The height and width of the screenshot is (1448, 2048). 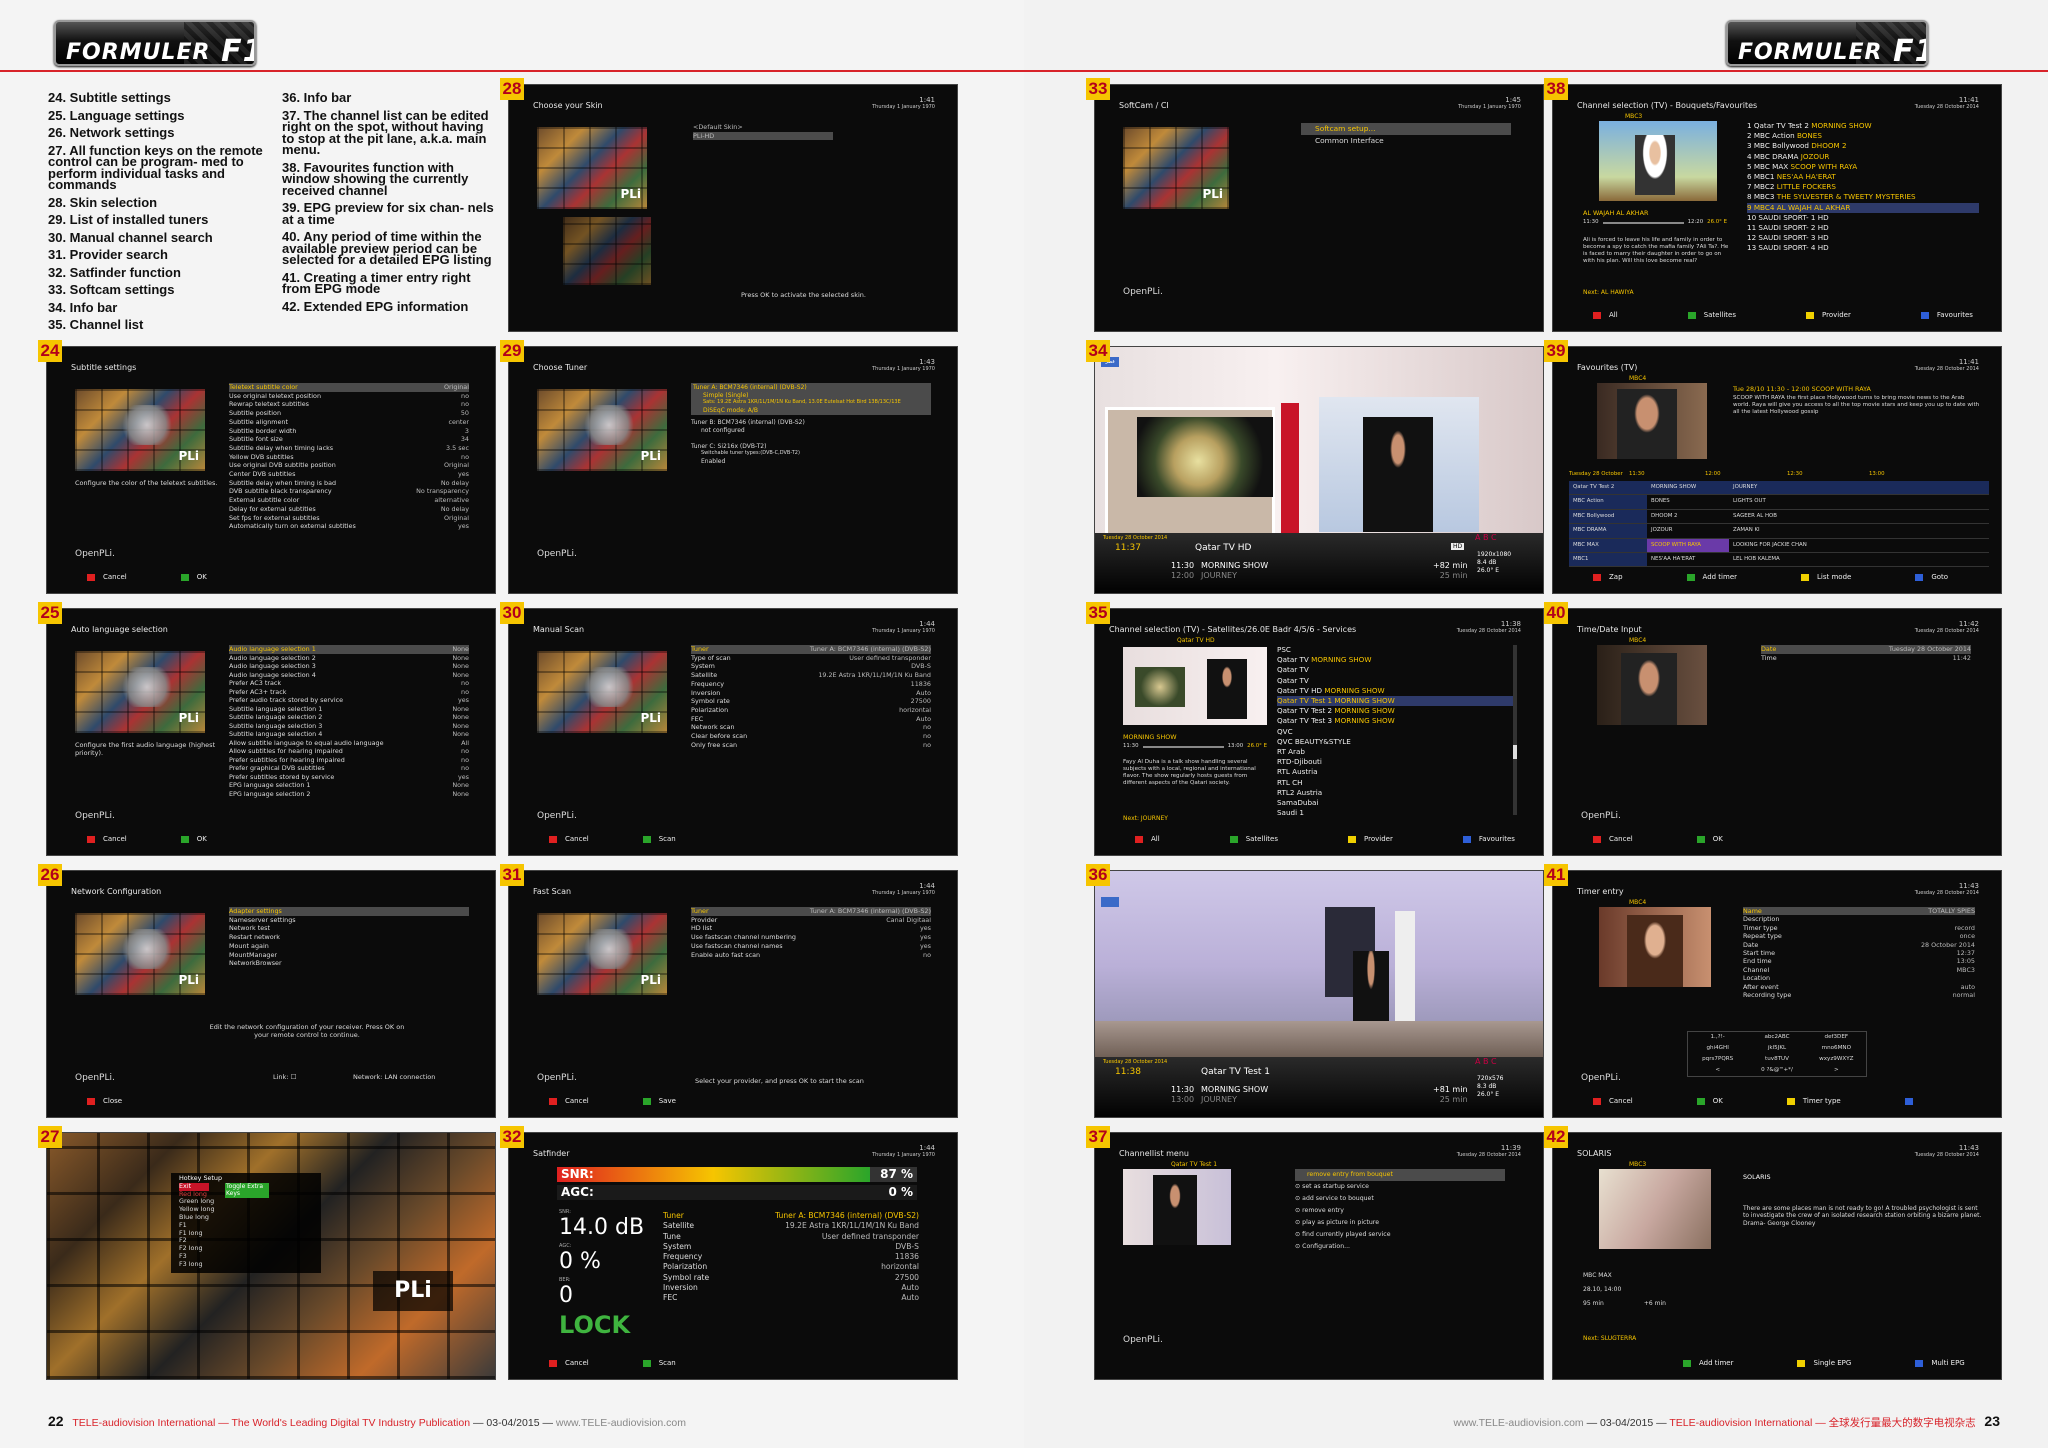 What do you see at coordinates (1779, 560) in the screenshot?
I see `epg-row: MBC1 NES'AA HA'ERAT LEL HOB KALEMA` at bounding box center [1779, 560].